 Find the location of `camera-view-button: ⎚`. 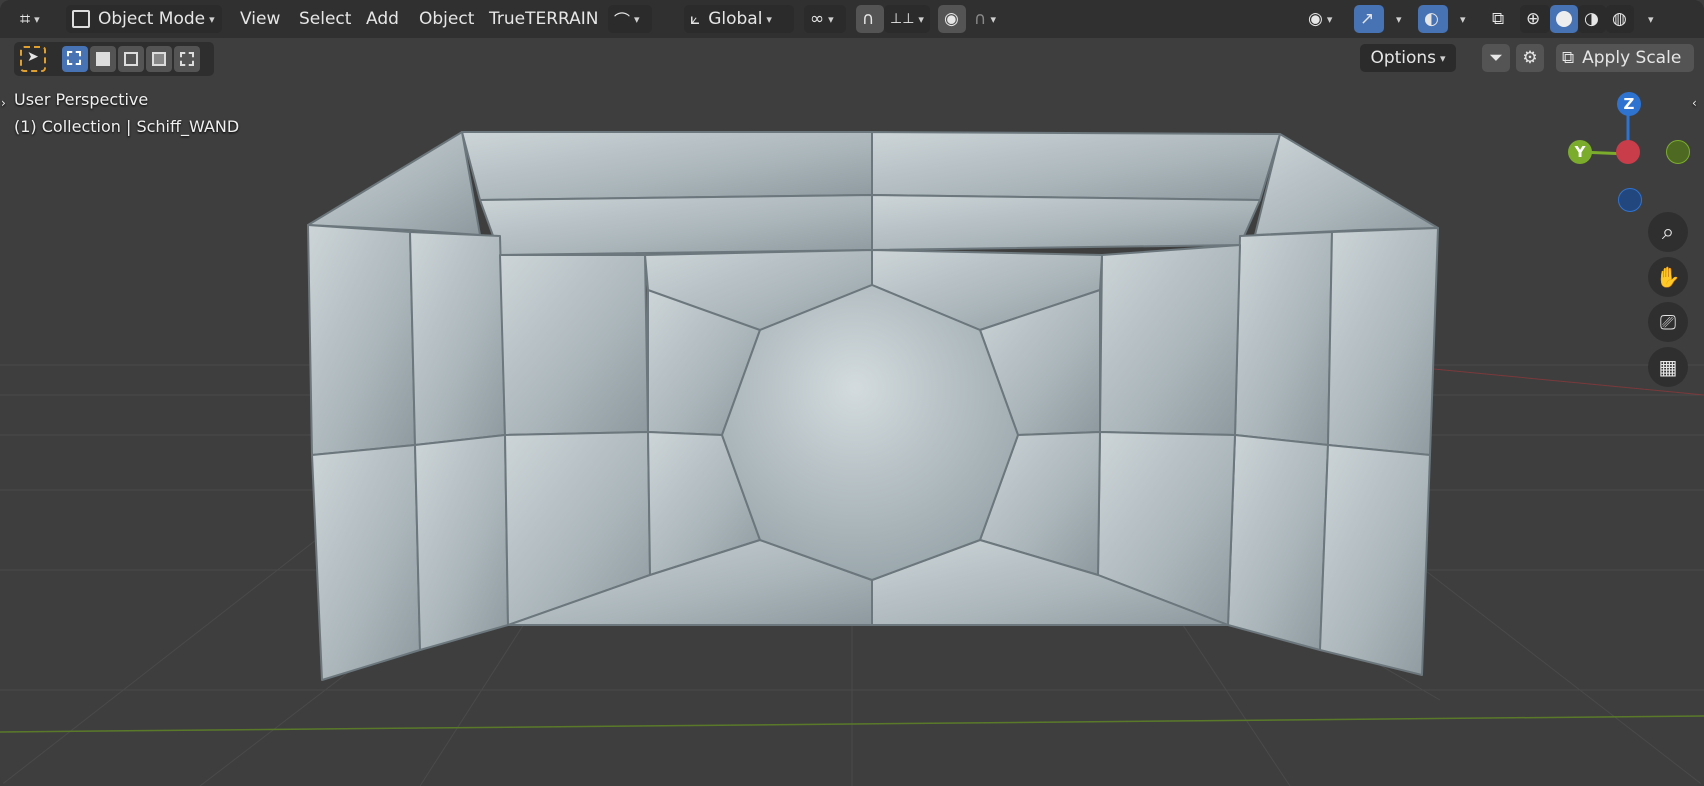

camera-view-button: ⎚ is located at coordinates (1668, 322).